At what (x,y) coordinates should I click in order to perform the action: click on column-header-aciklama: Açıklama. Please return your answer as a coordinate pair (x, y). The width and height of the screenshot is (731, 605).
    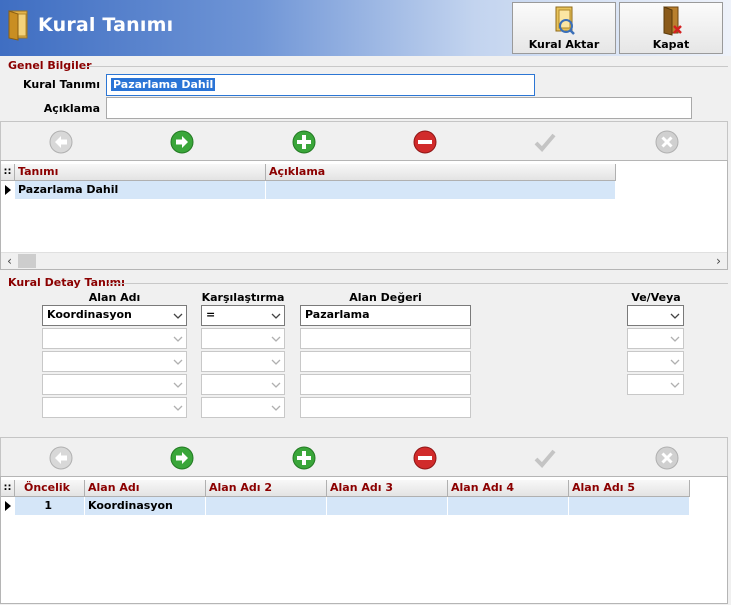
    Looking at the image, I should click on (441, 172).